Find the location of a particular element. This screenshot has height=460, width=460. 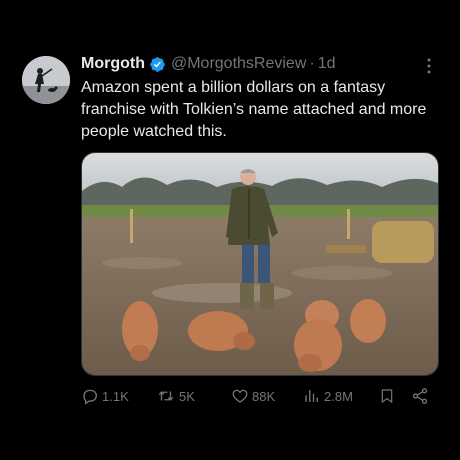

views-count: 2.8M is located at coordinates (338, 396).